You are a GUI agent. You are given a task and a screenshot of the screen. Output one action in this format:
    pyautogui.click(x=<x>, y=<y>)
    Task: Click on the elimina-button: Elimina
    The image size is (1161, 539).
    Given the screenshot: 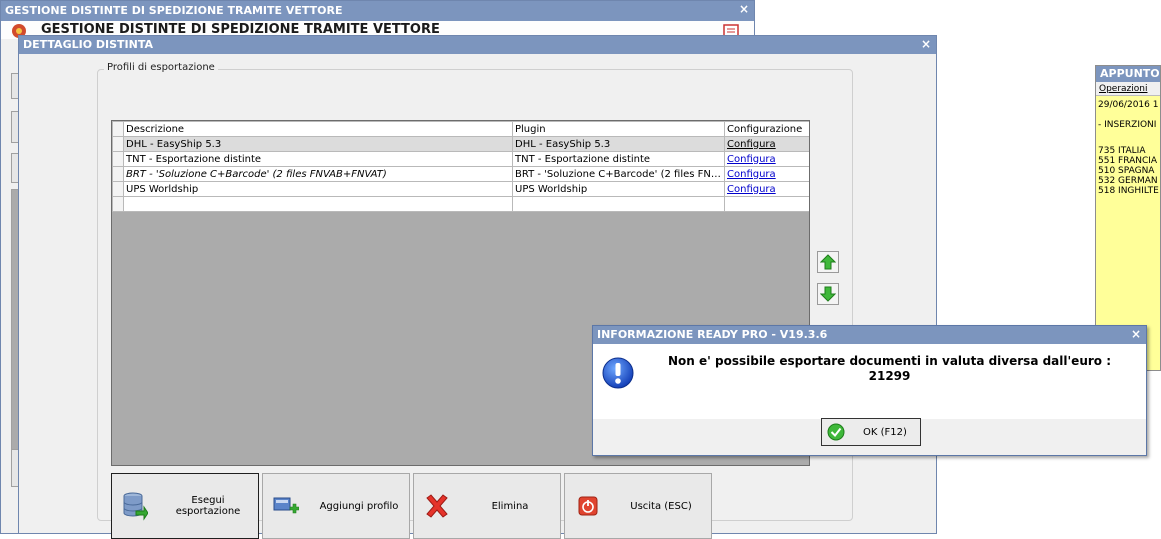 What is the action you would take?
    pyautogui.click(x=487, y=506)
    